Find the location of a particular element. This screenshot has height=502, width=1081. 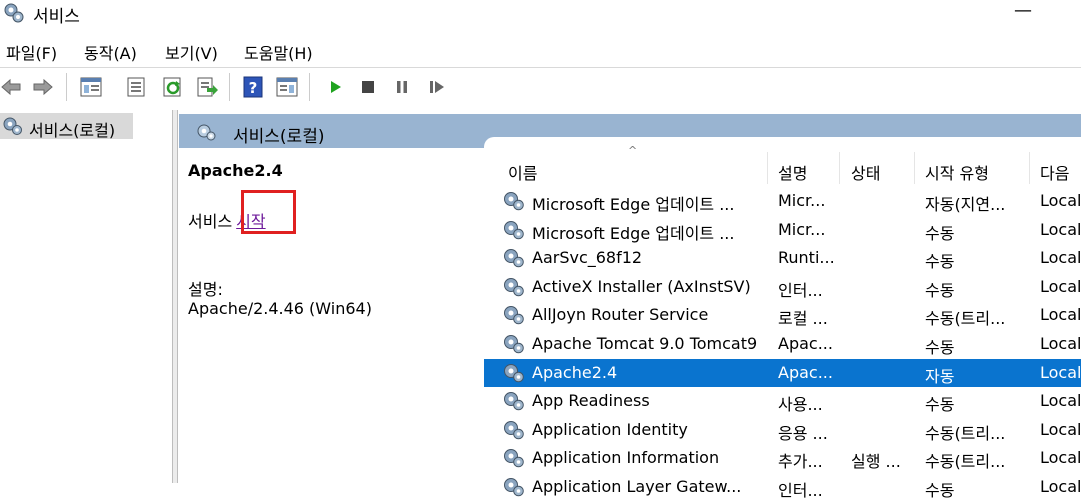

play-icon is located at coordinates (335, 87).